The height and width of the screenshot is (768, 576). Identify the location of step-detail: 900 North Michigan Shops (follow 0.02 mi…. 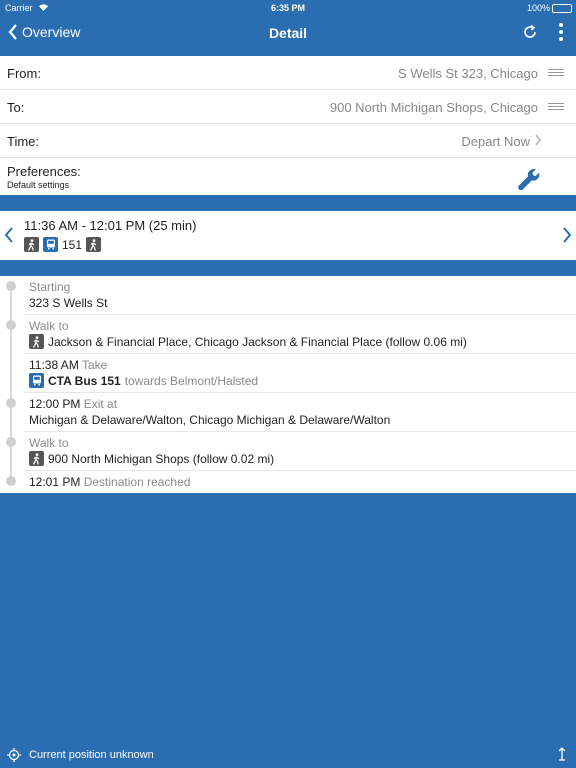
(161, 458).